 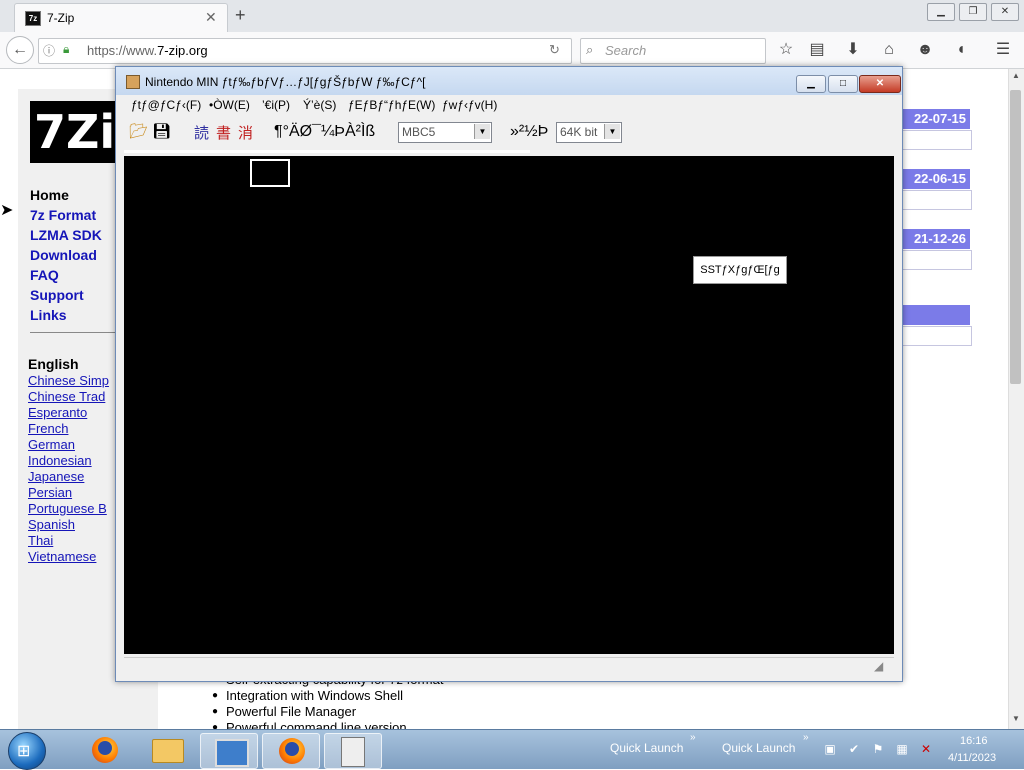 I want to click on nav-support: Support, so click(x=57, y=295).